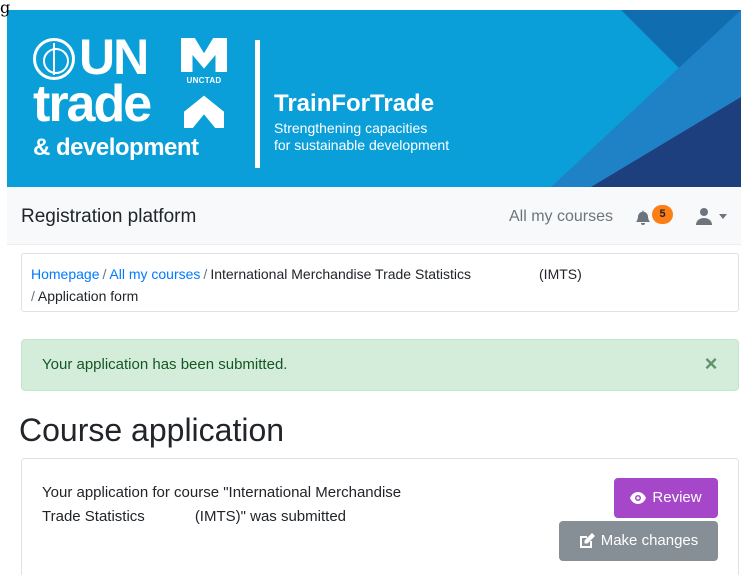 The image size is (741, 575). I want to click on unctad-m-icon, so click(204, 55).